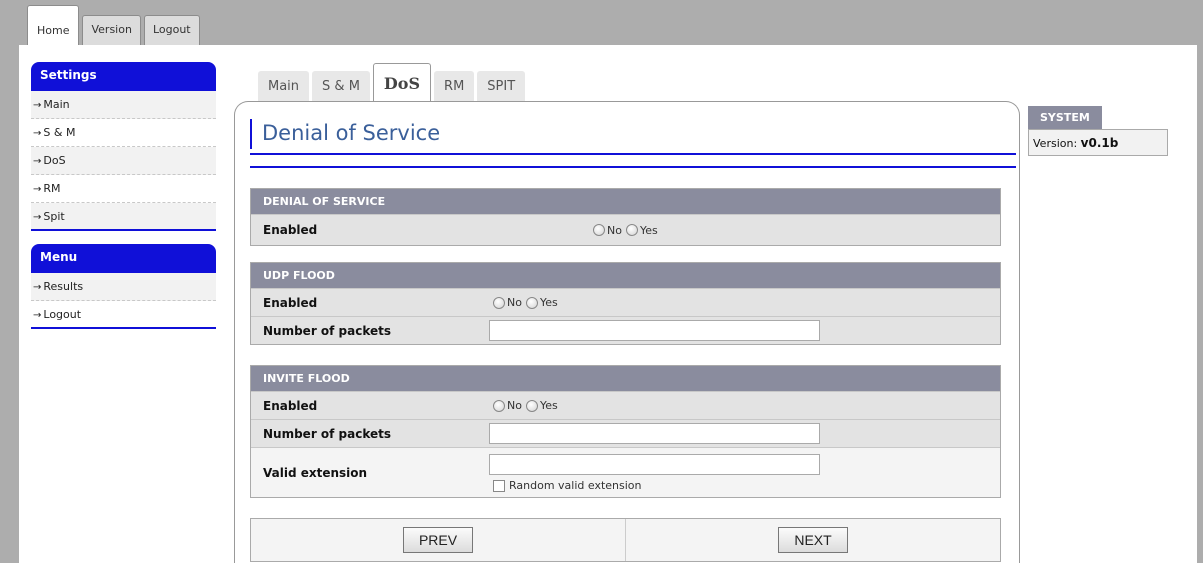 The width and height of the screenshot is (1203, 563). Describe the element at coordinates (631, 230) in the screenshot. I see `dos-enabled-yes-radio` at that location.